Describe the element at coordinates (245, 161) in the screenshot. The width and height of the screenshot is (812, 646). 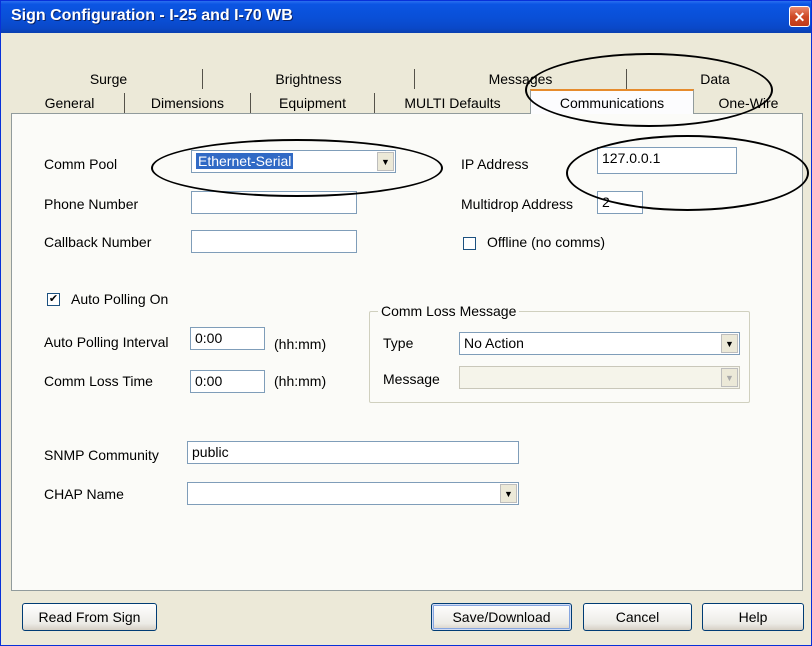
I see `comm-pool-value: Ethernet-Serial` at that location.